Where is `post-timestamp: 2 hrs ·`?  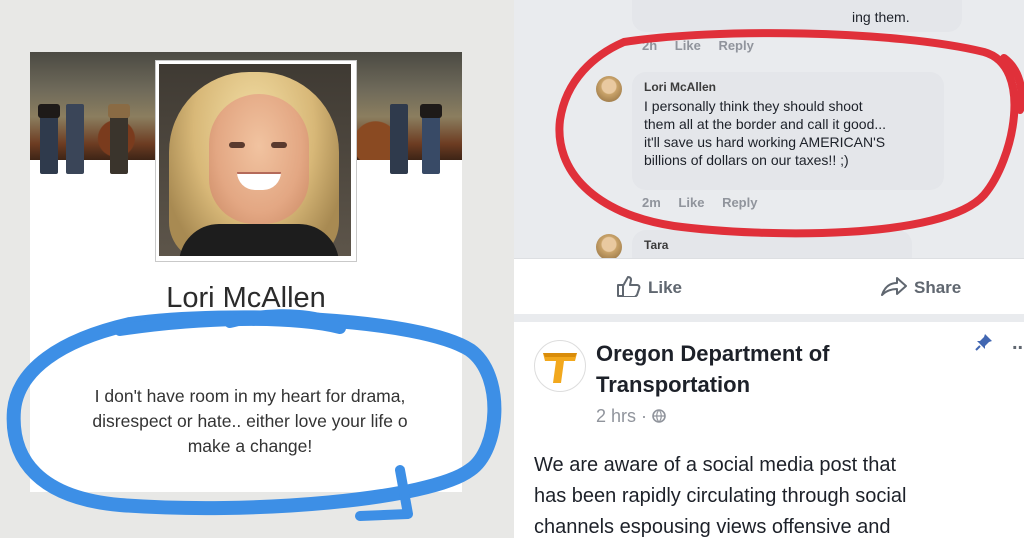
post-timestamp: 2 hrs · is located at coordinates (631, 416).